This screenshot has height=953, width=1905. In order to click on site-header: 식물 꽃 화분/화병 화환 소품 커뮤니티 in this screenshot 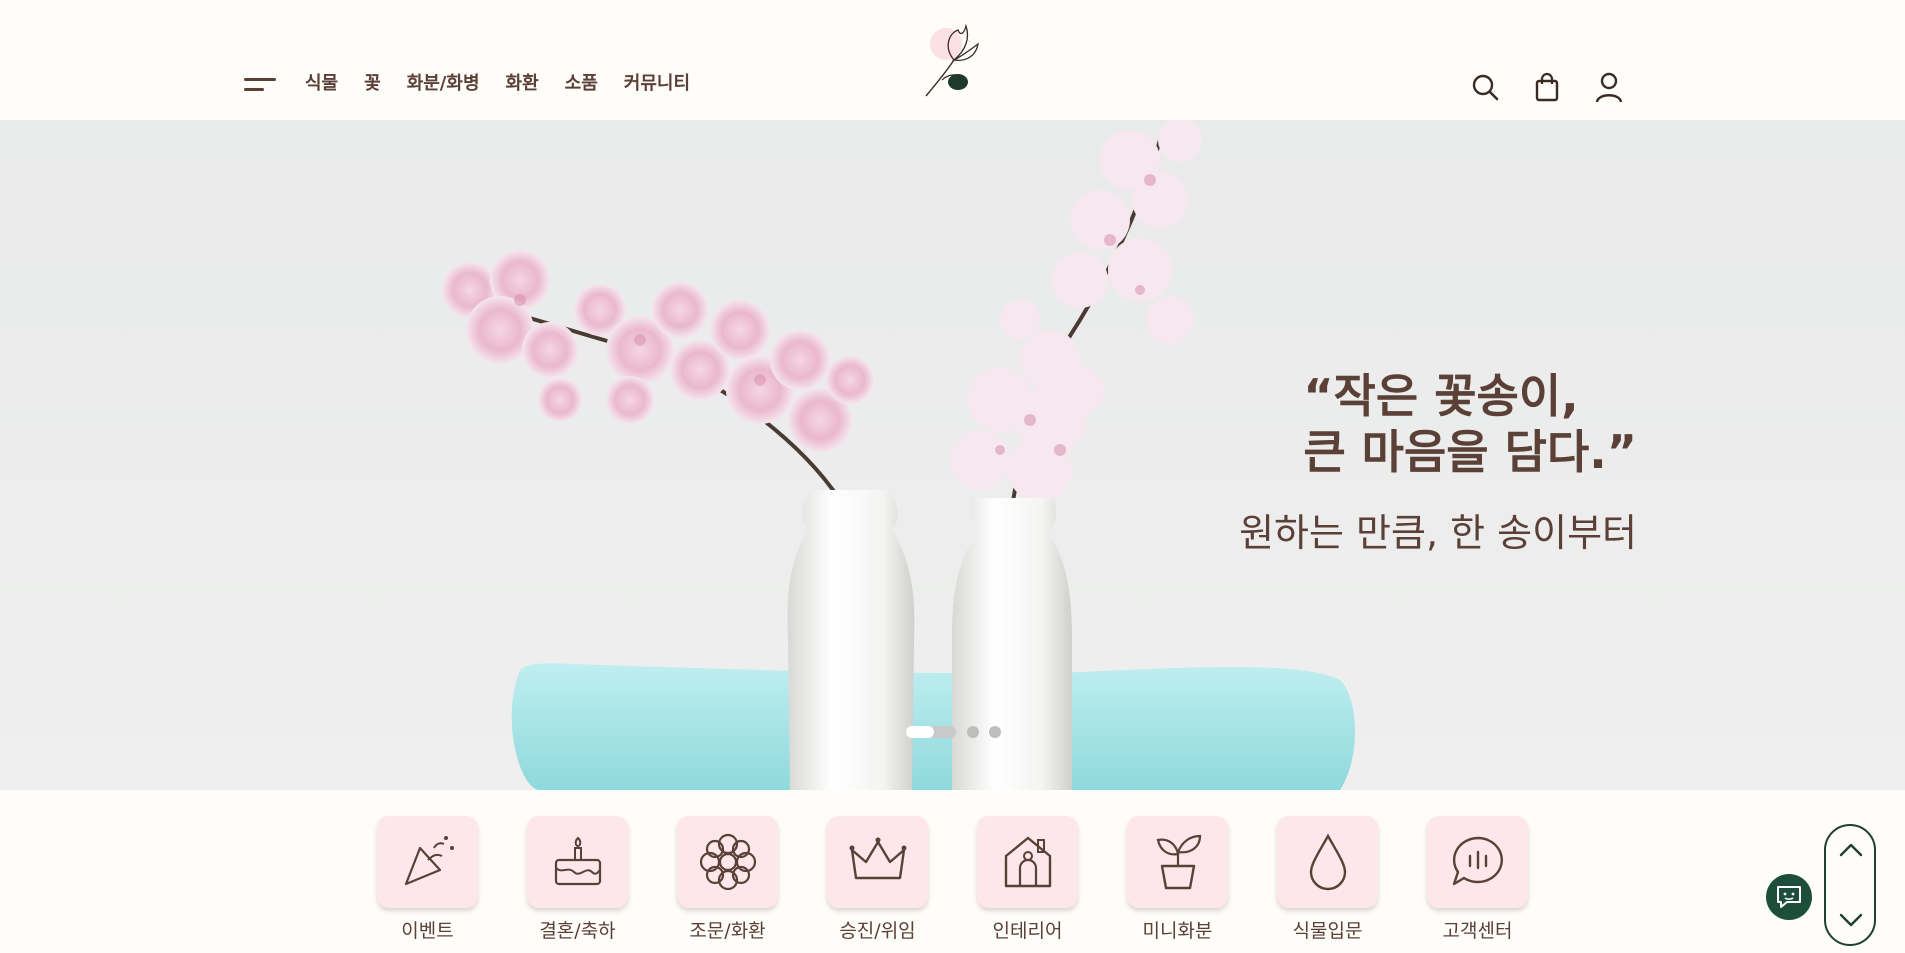, I will do `click(952, 60)`.